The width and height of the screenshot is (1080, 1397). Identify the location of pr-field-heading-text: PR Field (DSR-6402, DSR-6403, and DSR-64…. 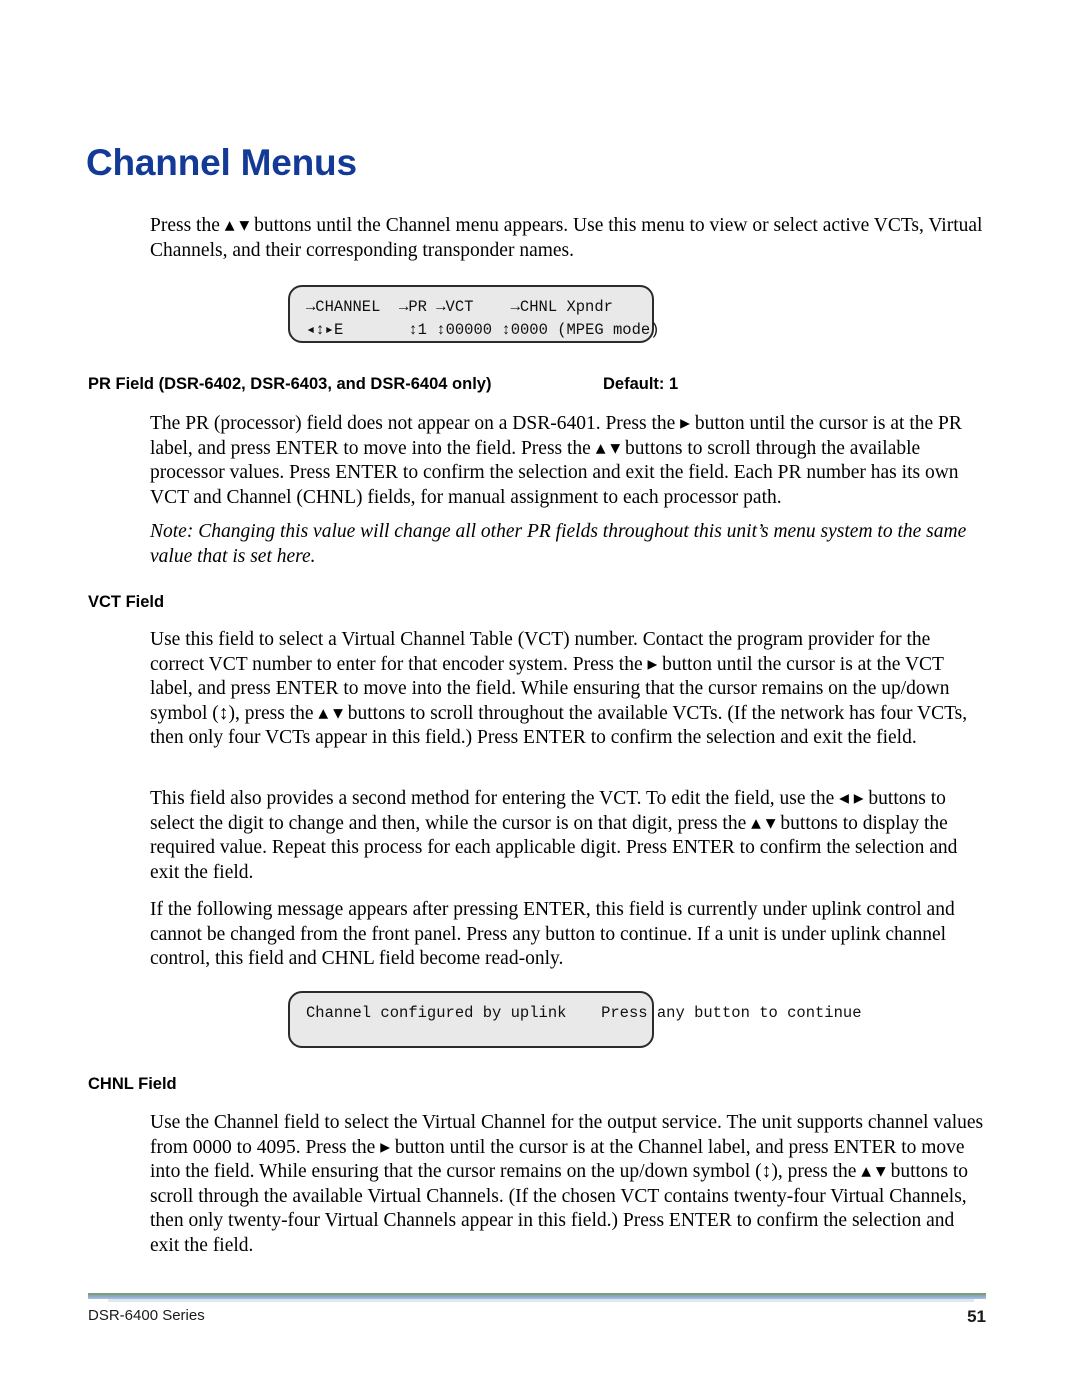
(290, 384).